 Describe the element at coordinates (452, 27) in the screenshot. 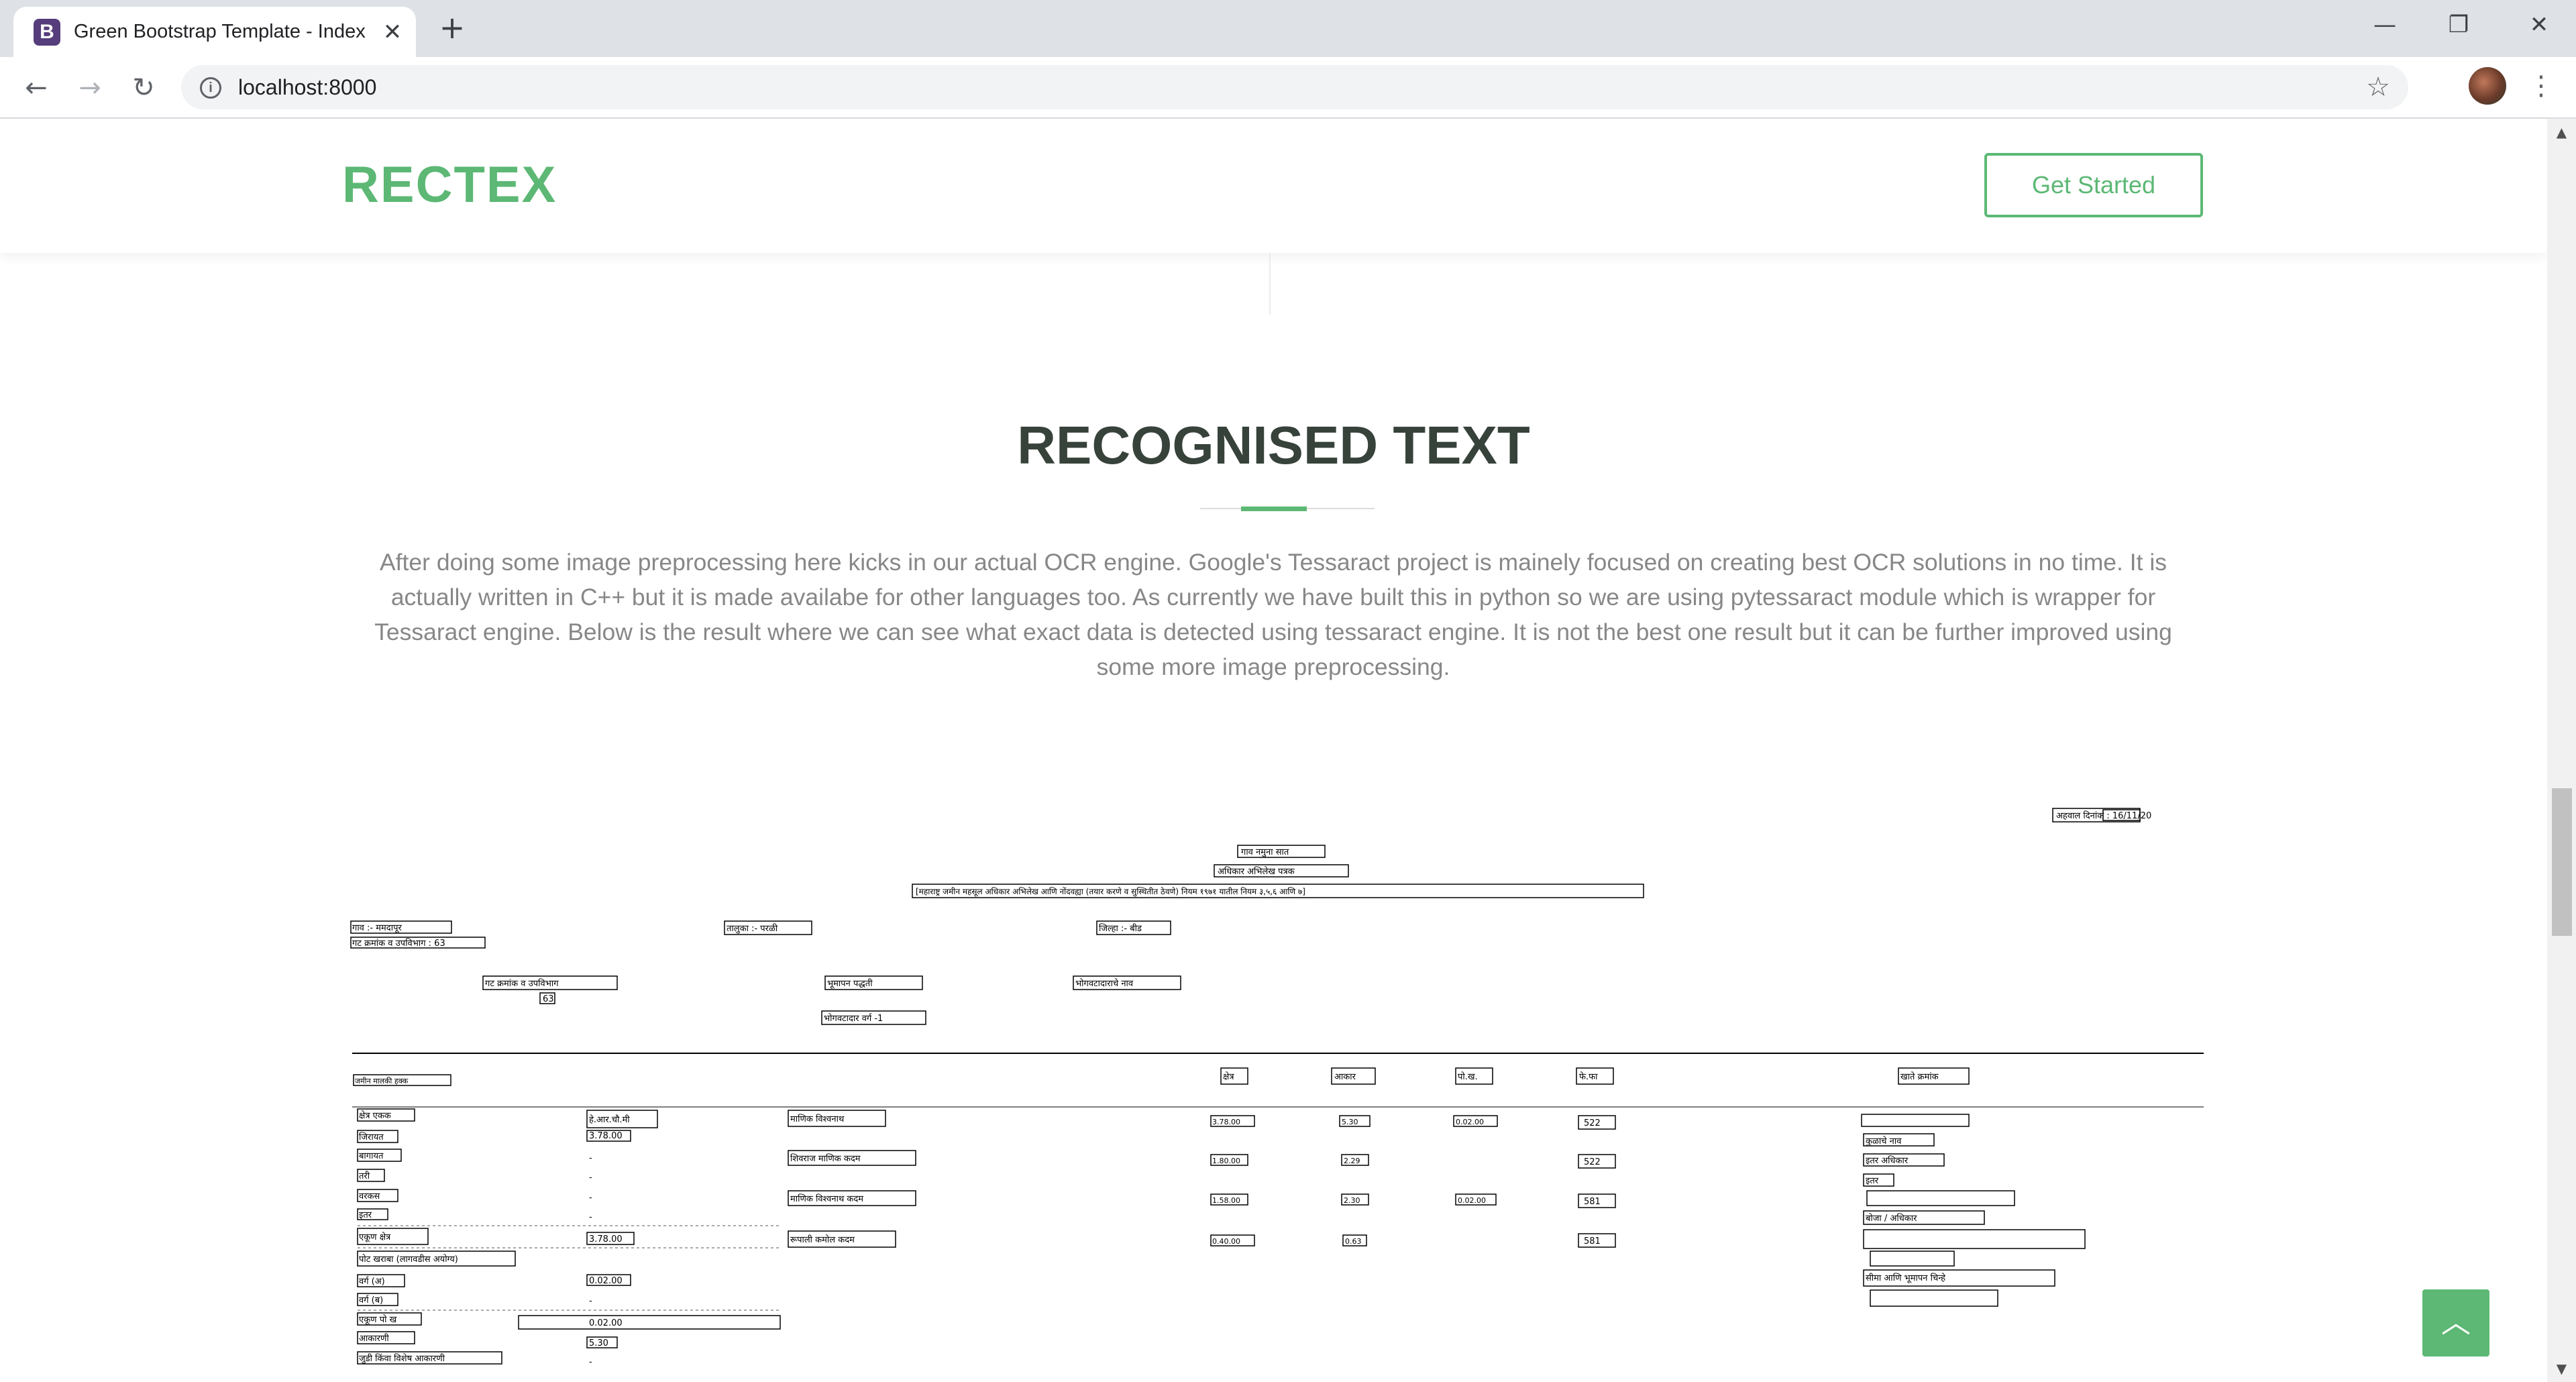

I see `new-tab-button: +` at that location.